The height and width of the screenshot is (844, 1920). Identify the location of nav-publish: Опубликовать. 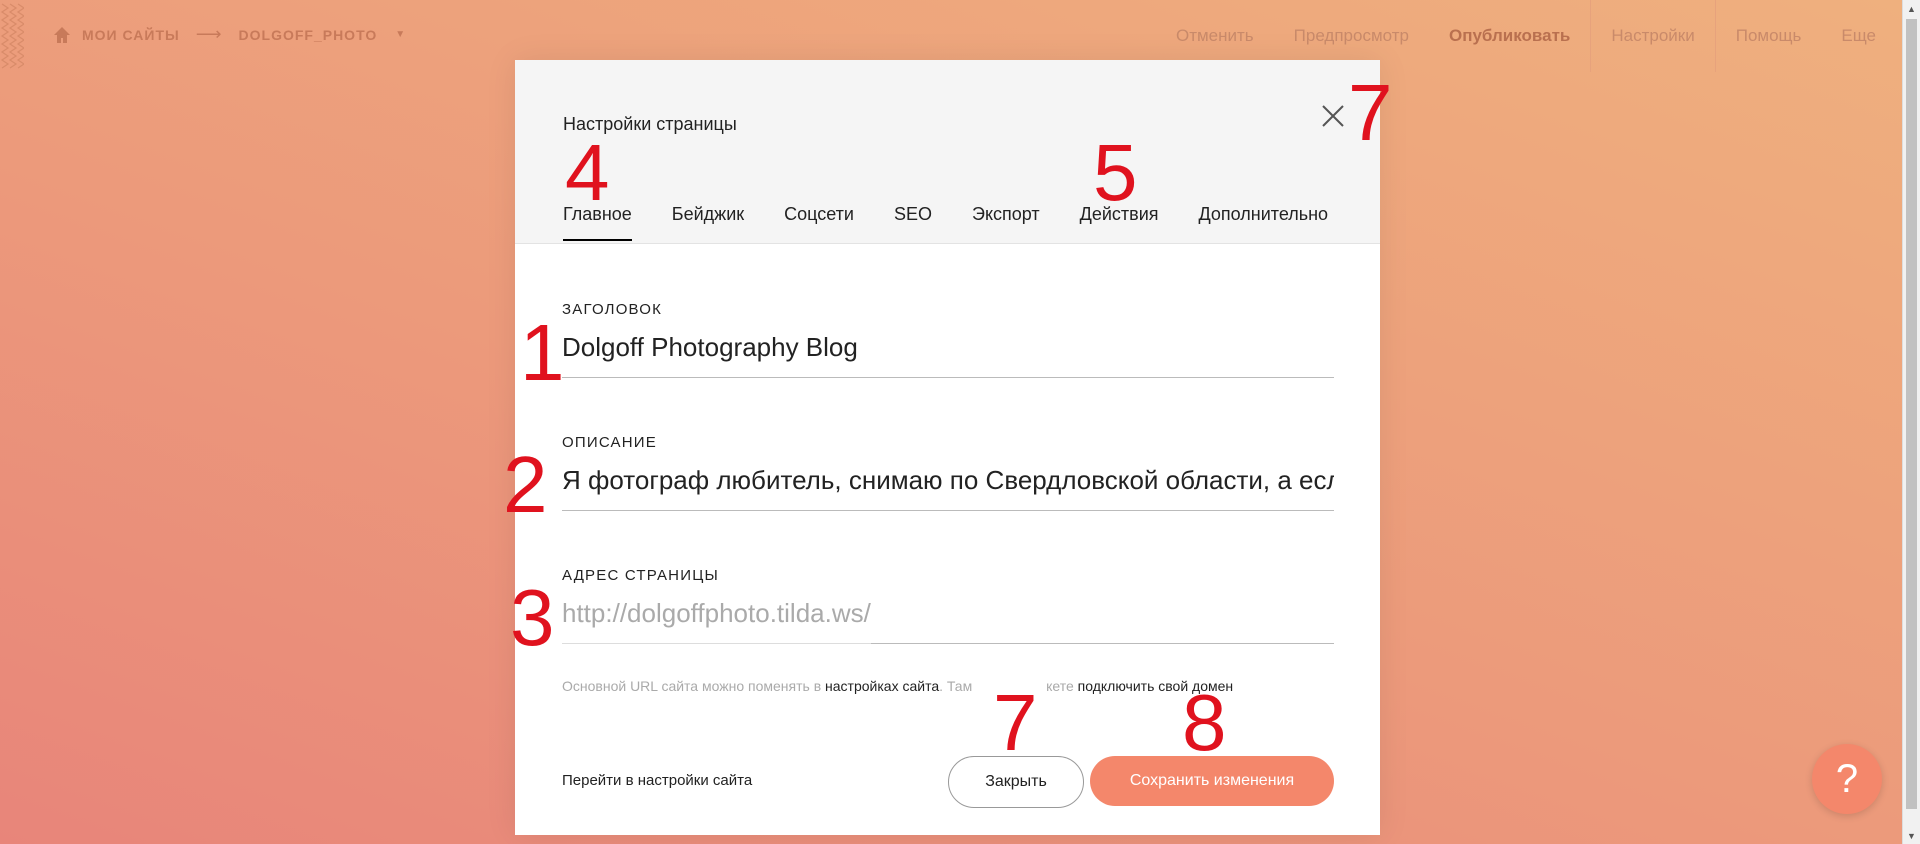
(1509, 36).